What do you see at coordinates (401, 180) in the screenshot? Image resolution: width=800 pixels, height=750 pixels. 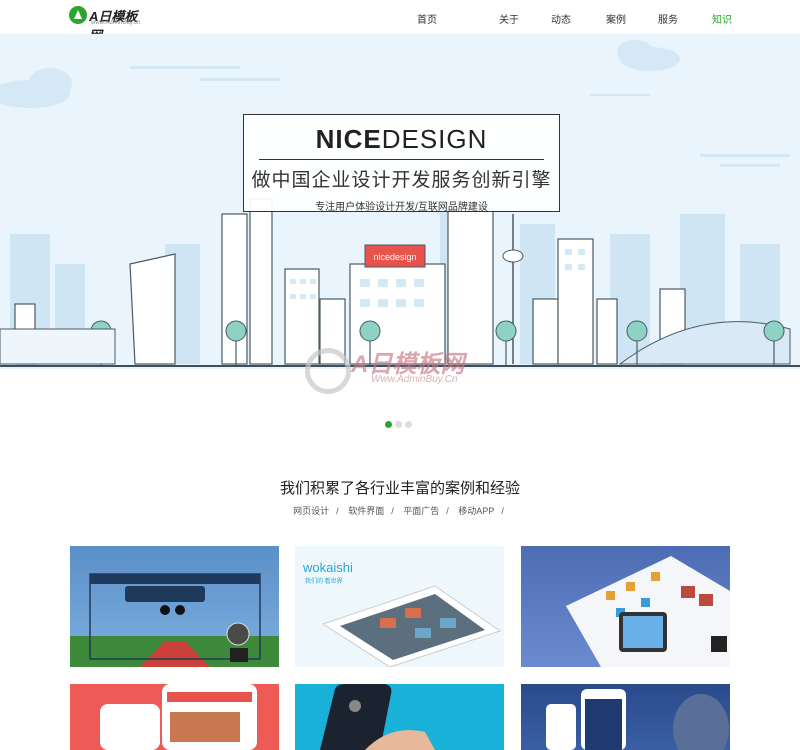 I see `hero-subtitle: 做中国企业设计开发服务创新引擎` at bounding box center [401, 180].